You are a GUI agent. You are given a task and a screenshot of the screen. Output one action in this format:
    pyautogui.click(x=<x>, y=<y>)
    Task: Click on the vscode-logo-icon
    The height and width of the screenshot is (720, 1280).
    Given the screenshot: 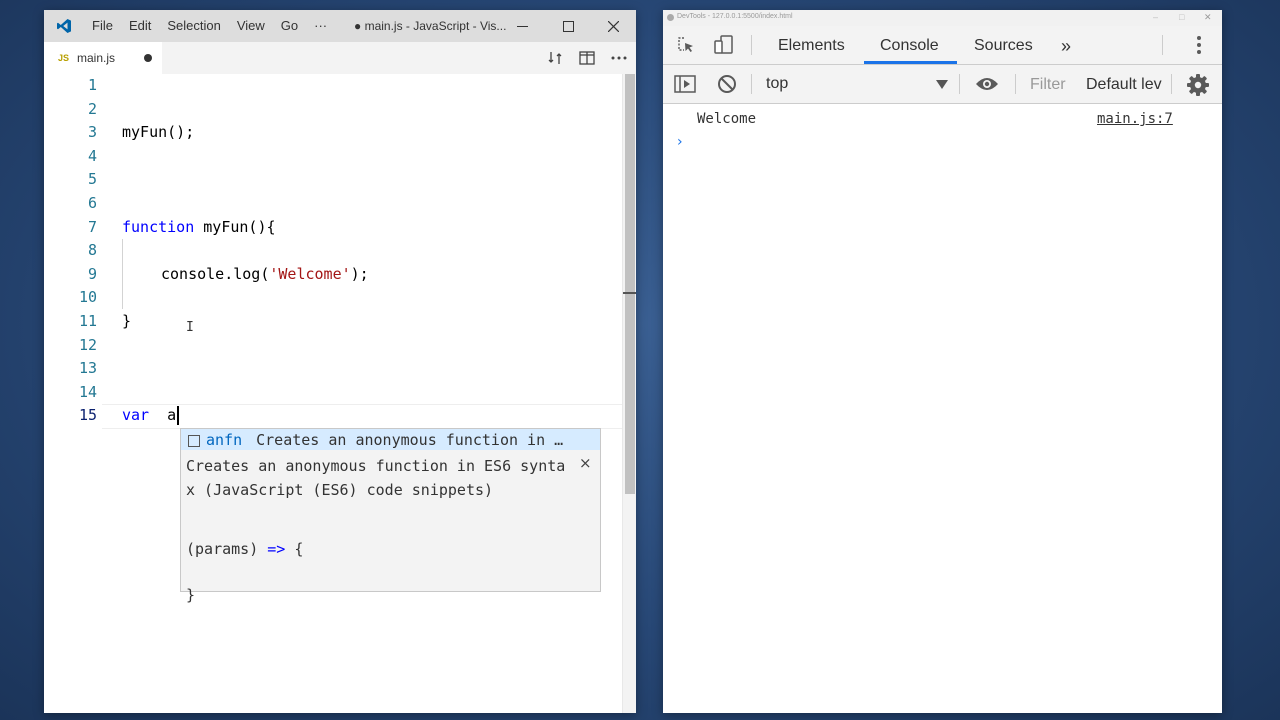 What is the action you would take?
    pyautogui.click(x=64, y=26)
    